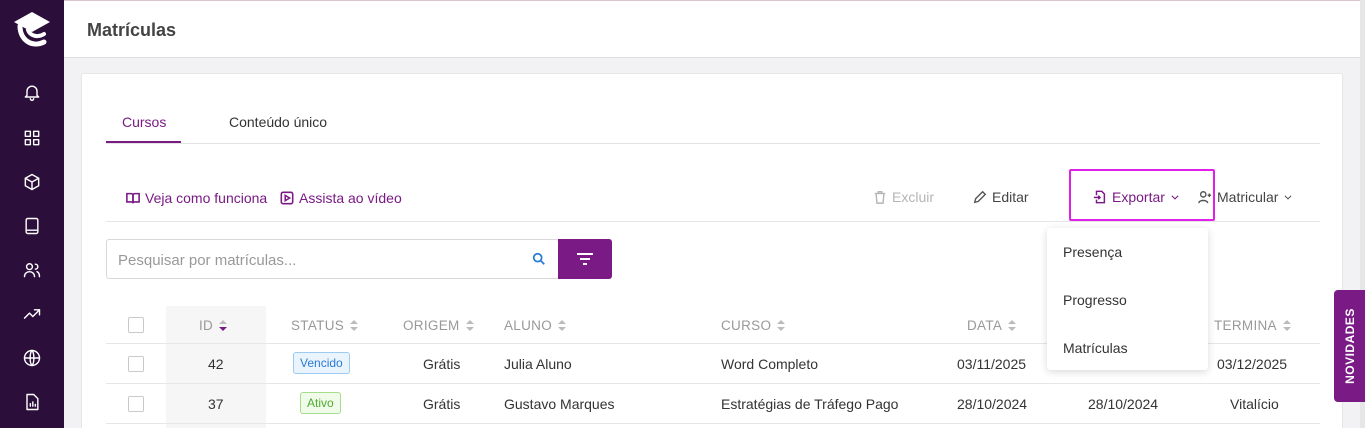  Describe the element at coordinates (992, 404) in the screenshot. I see `cell-date: 28/10/2024` at that location.